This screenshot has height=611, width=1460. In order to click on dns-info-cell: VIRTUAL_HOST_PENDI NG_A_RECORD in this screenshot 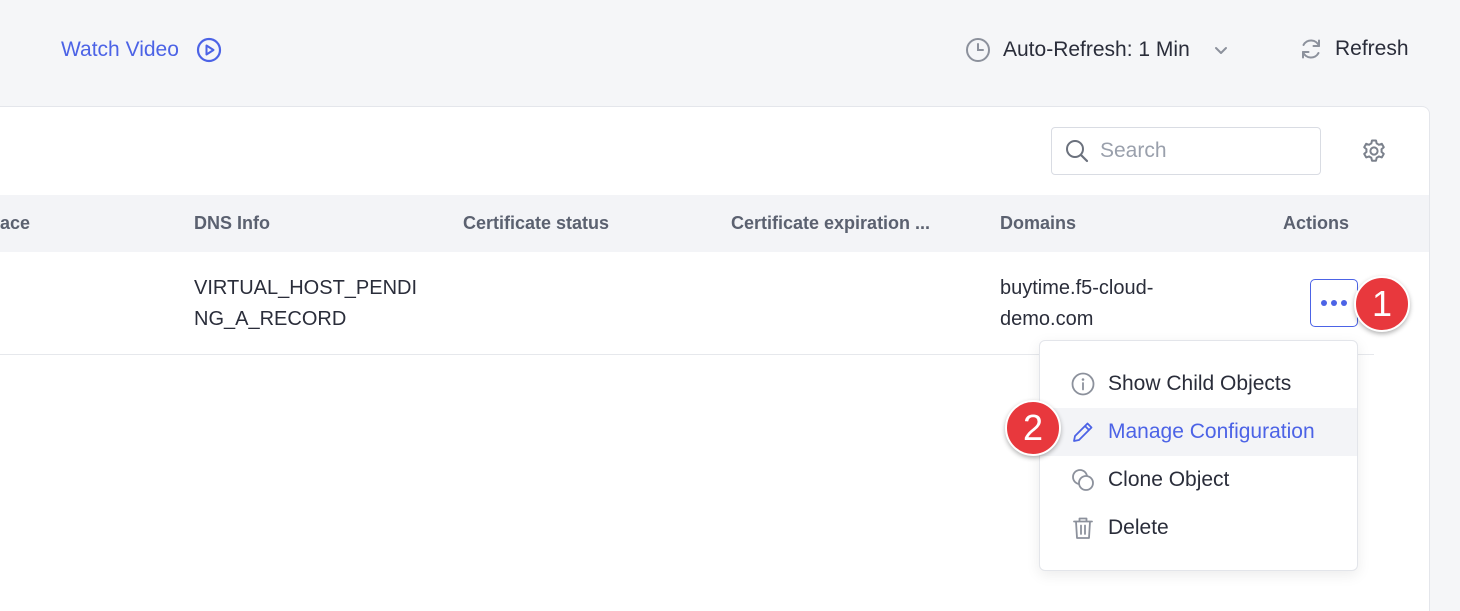, I will do `click(305, 304)`.